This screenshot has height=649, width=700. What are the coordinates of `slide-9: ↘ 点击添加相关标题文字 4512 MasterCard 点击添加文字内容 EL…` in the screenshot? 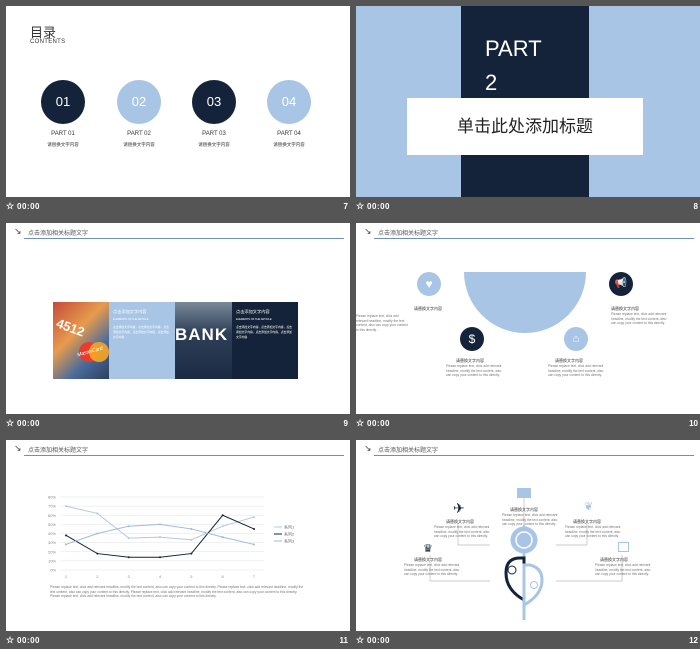 It's located at (178, 318).